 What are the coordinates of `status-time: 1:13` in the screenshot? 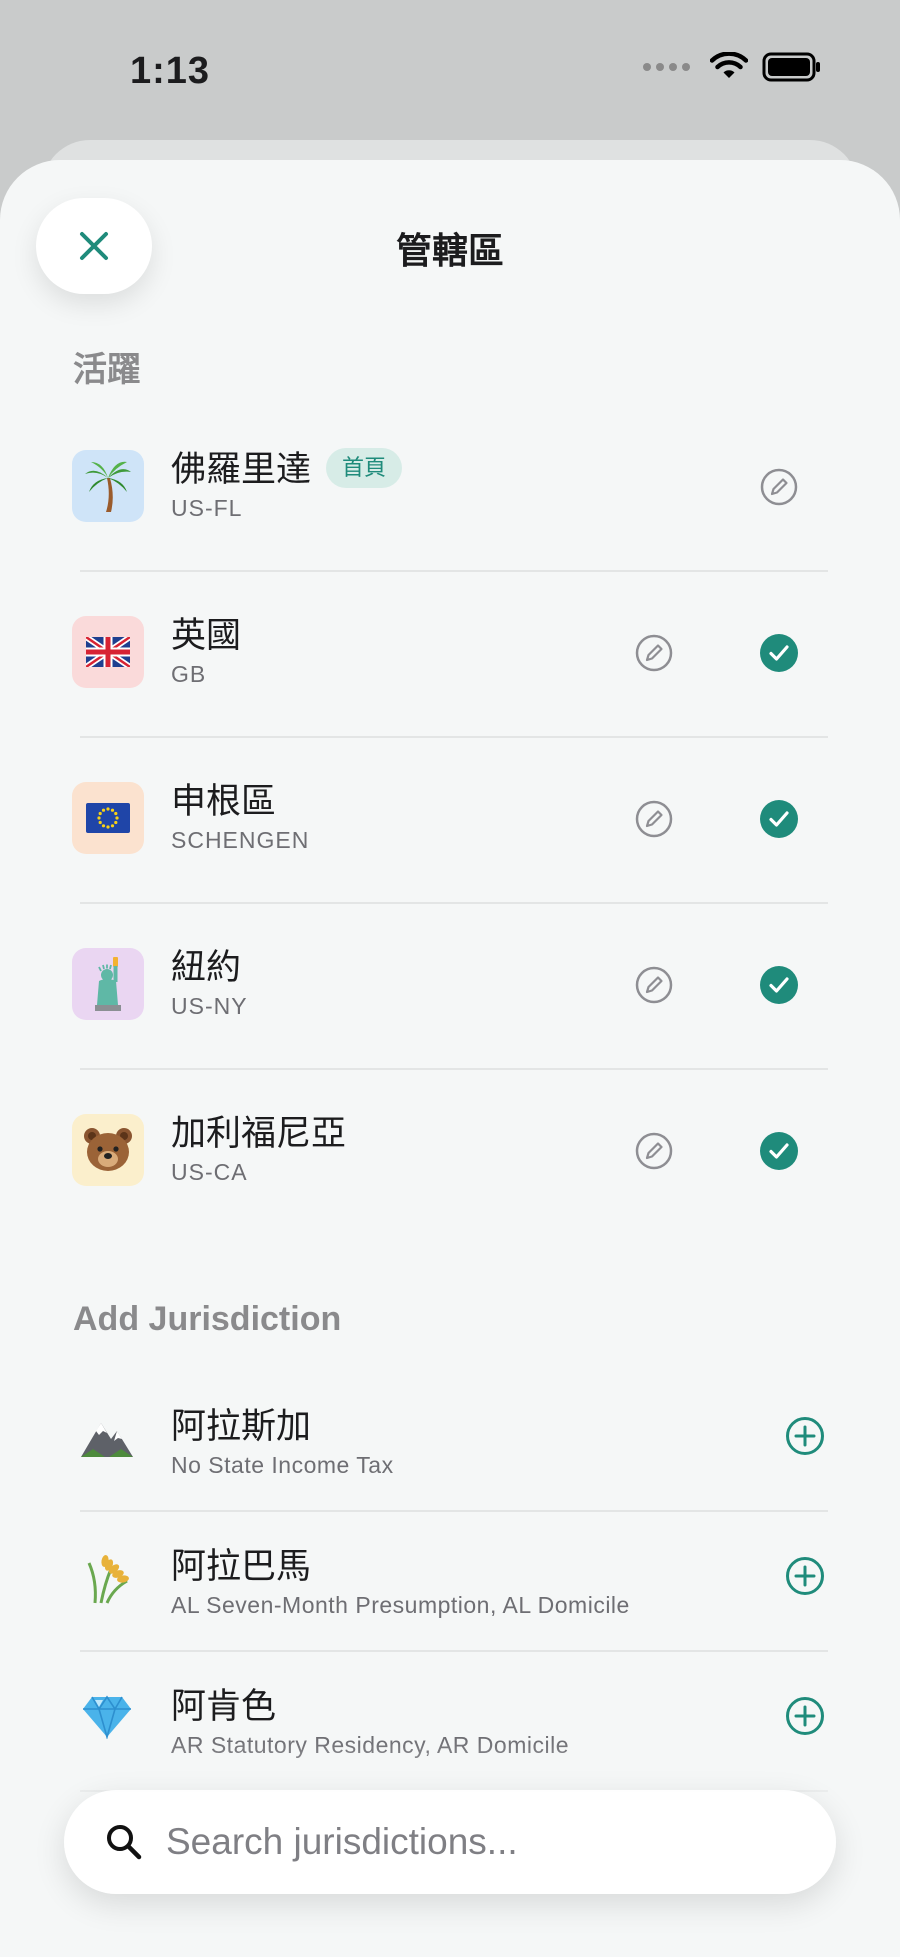 It's located at (170, 71).